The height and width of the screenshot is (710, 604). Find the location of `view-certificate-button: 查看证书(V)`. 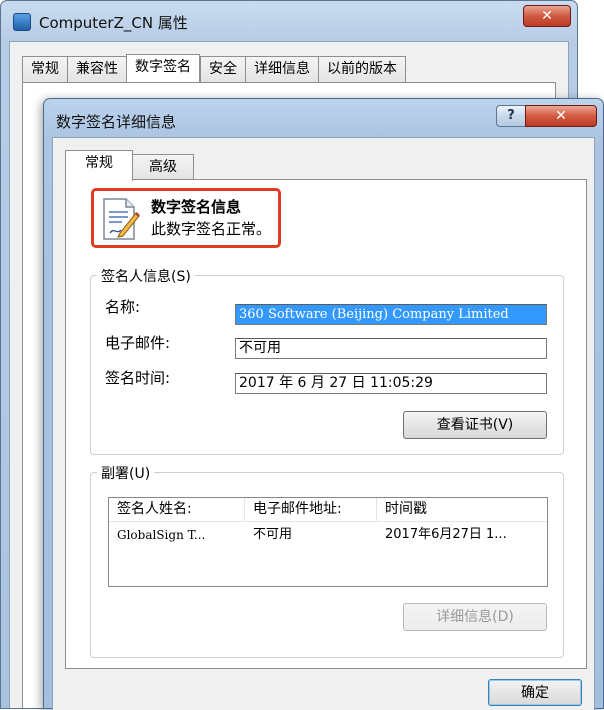

view-certificate-button: 查看证书(V) is located at coordinates (475, 425).